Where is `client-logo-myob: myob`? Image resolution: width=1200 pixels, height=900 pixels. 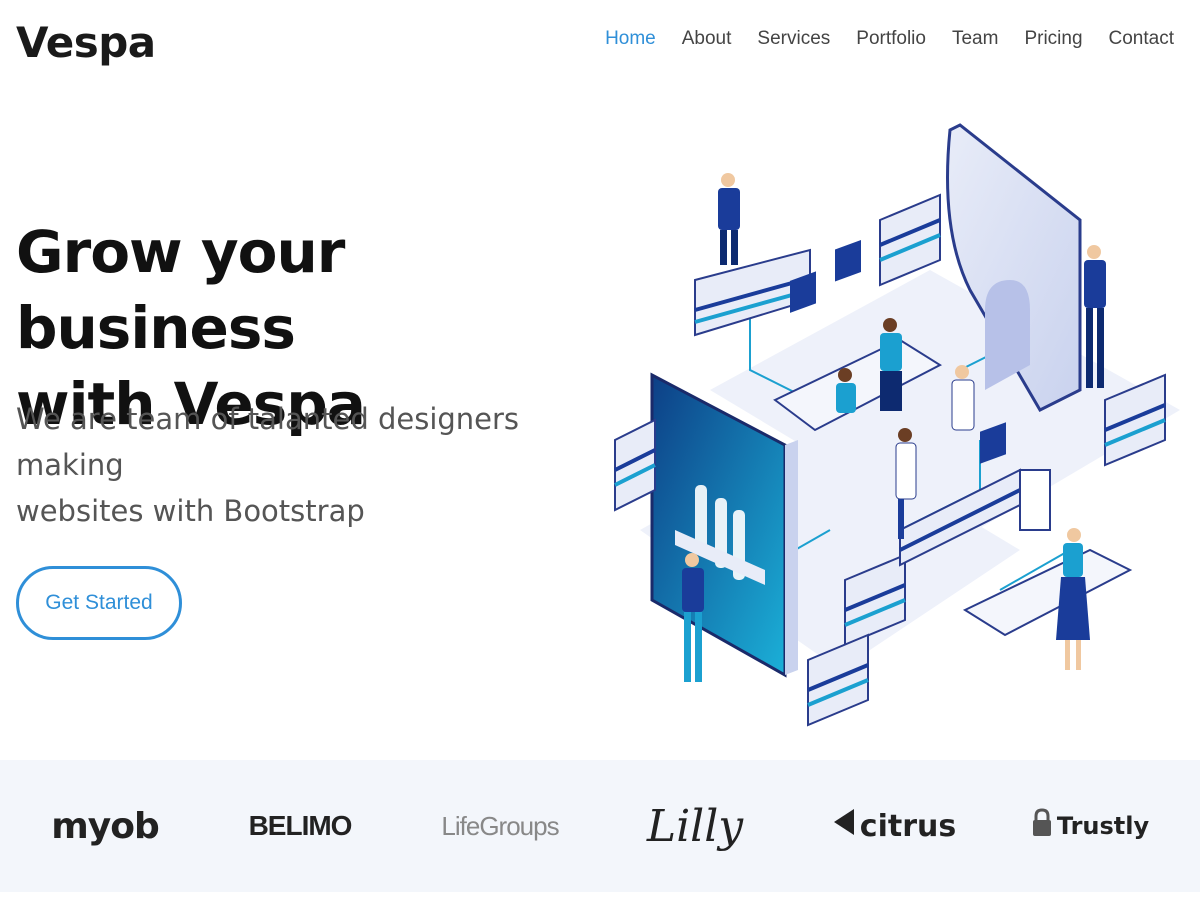 client-logo-myob: myob is located at coordinates (105, 826).